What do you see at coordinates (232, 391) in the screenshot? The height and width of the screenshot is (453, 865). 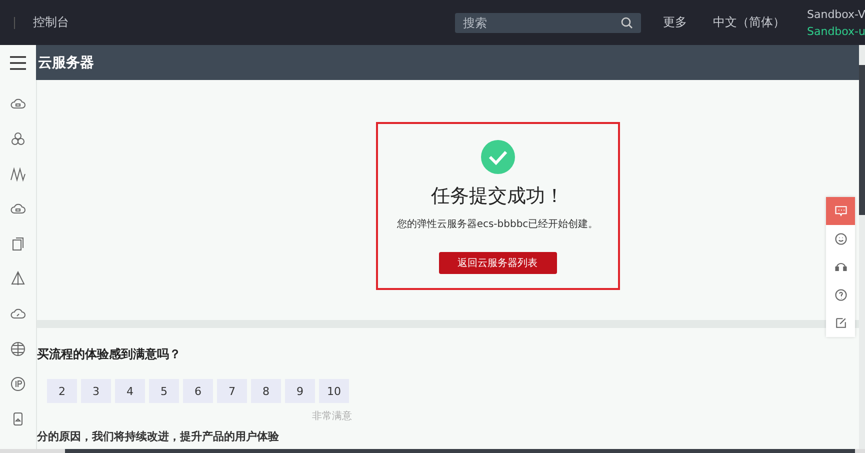 I see `rating-option: 7` at bounding box center [232, 391].